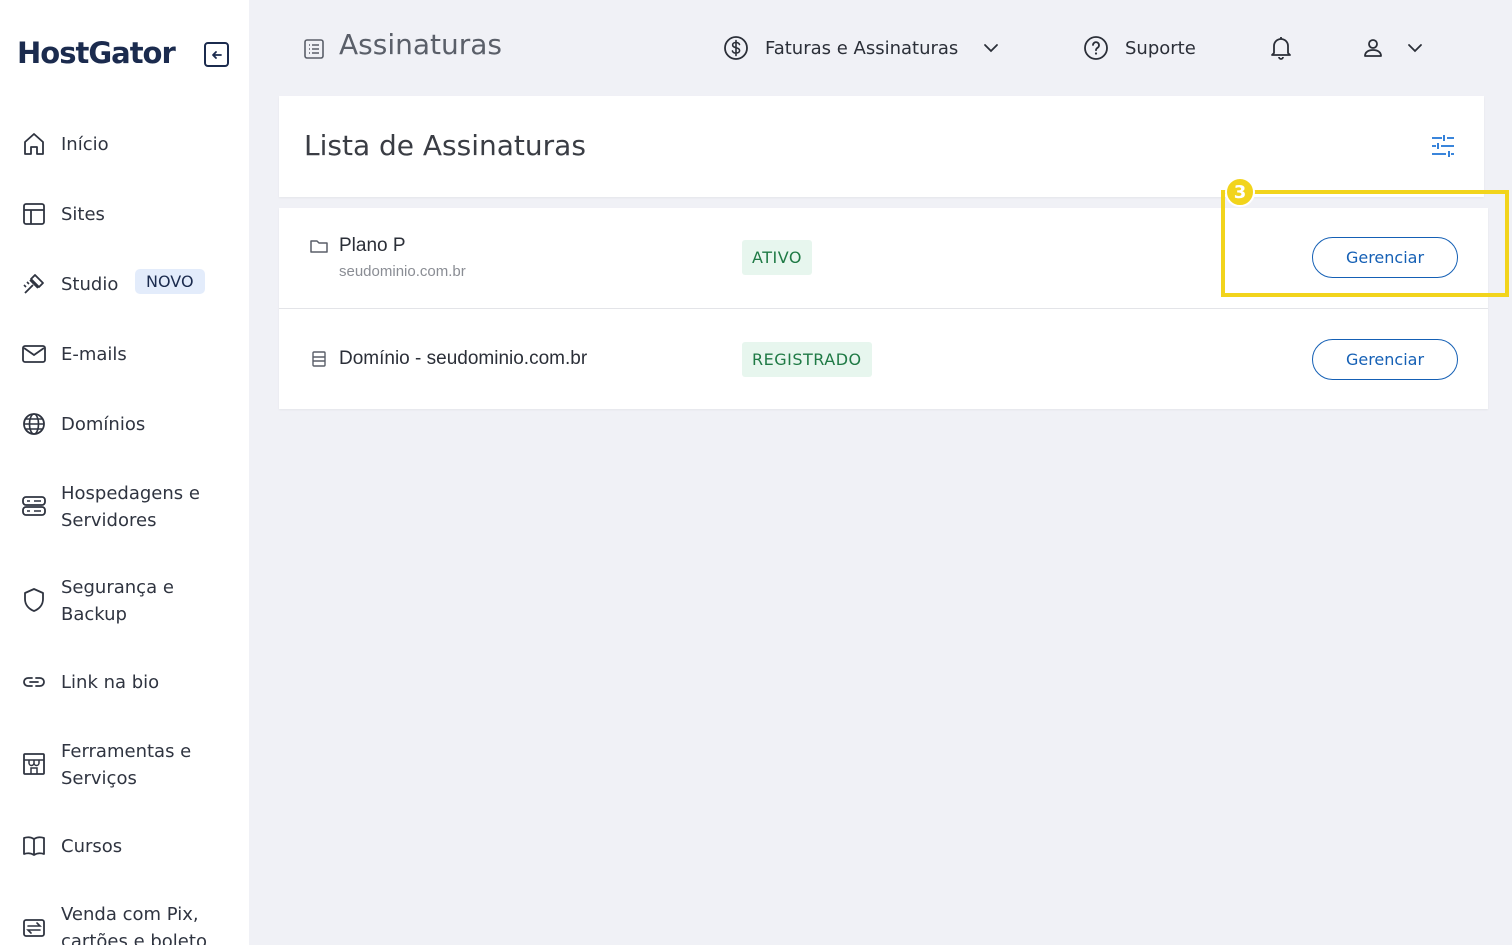 Image resolution: width=1512 pixels, height=945 pixels. What do you see at coordinates (130, 493) in the screenshot?
I see `sidebar-item-label: Hospedagens e` at bounding box center [130, 493].